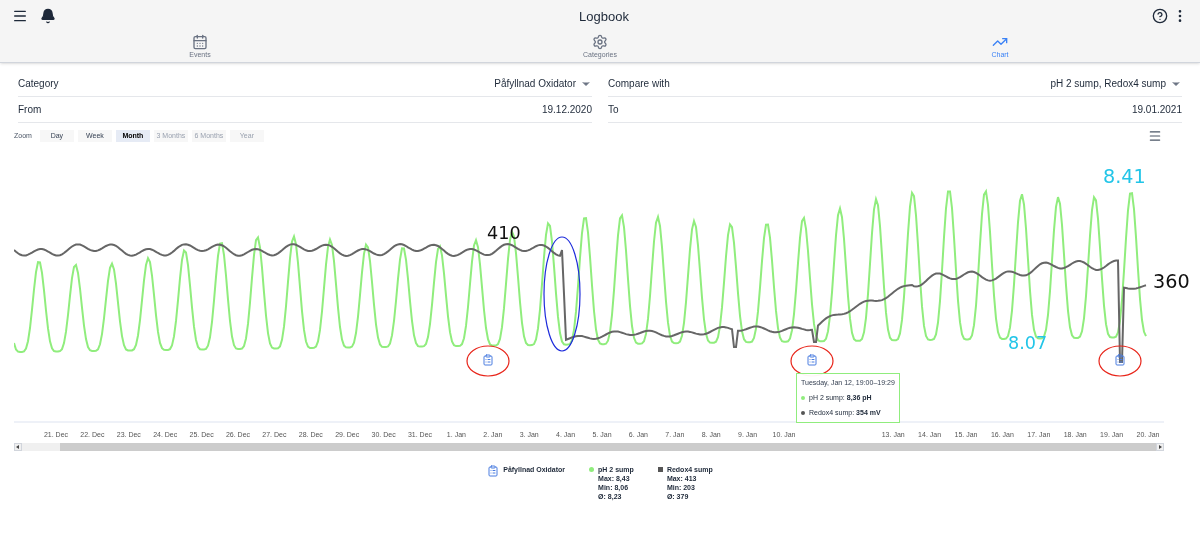 This screenshot has height=543, width=1200. I want to click on menu-icon, so click(20, 16).